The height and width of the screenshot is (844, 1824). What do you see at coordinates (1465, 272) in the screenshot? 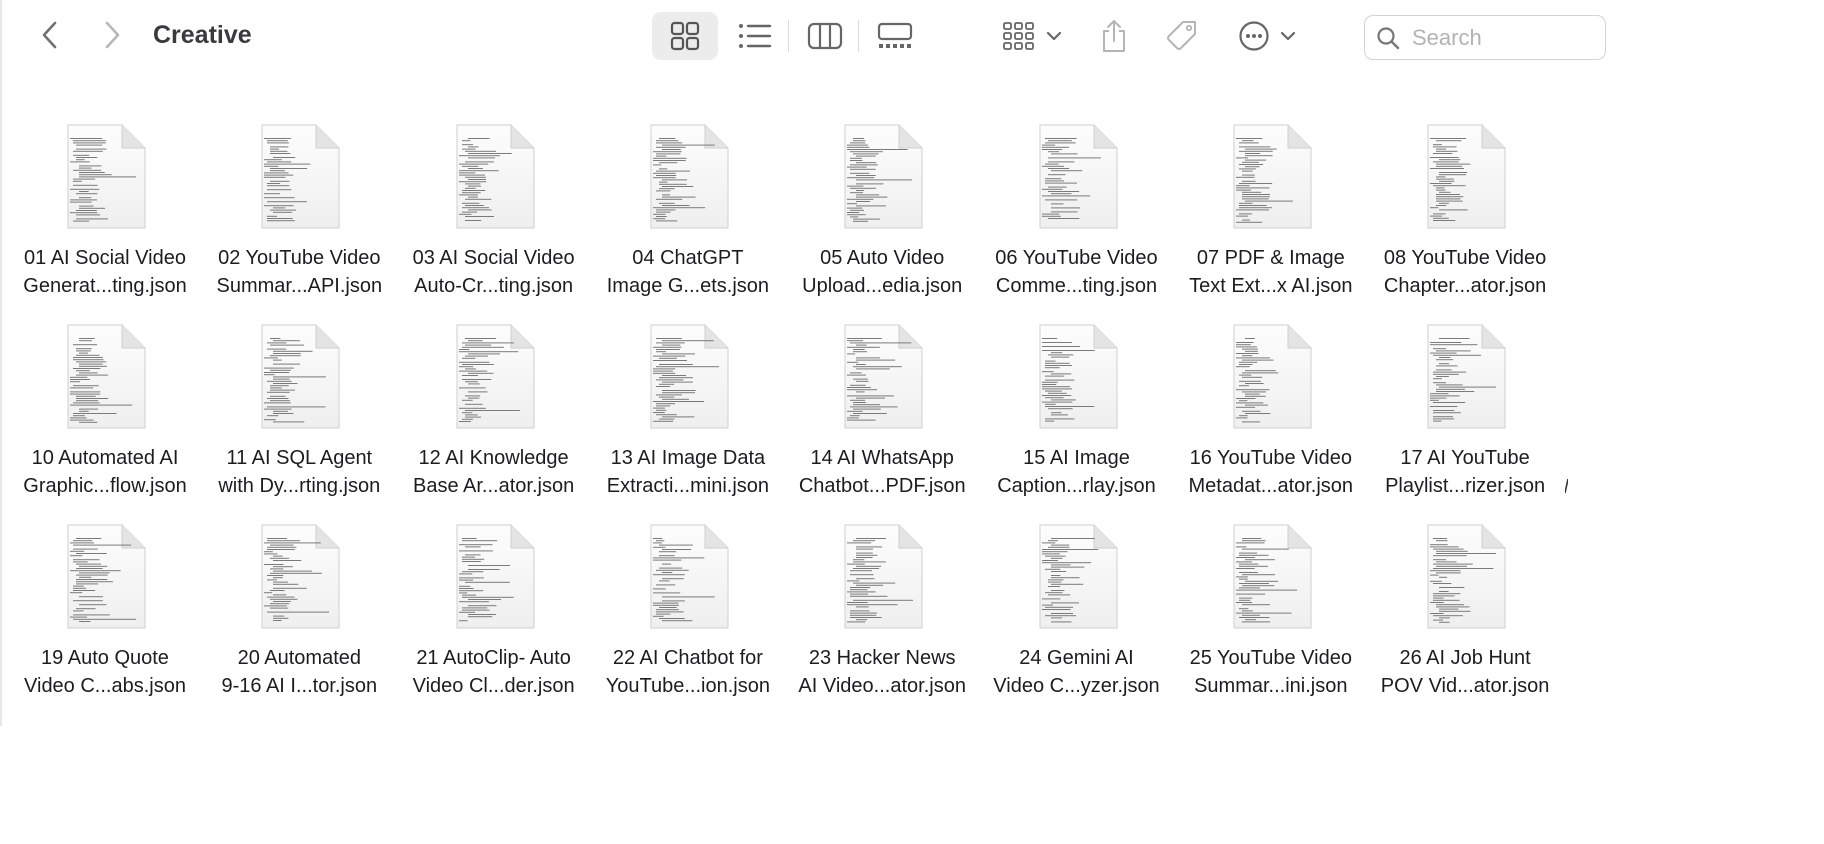
I see `file-name: 08 YouTube Video Chapter...ator.json` at bounding box center [1465, 272].